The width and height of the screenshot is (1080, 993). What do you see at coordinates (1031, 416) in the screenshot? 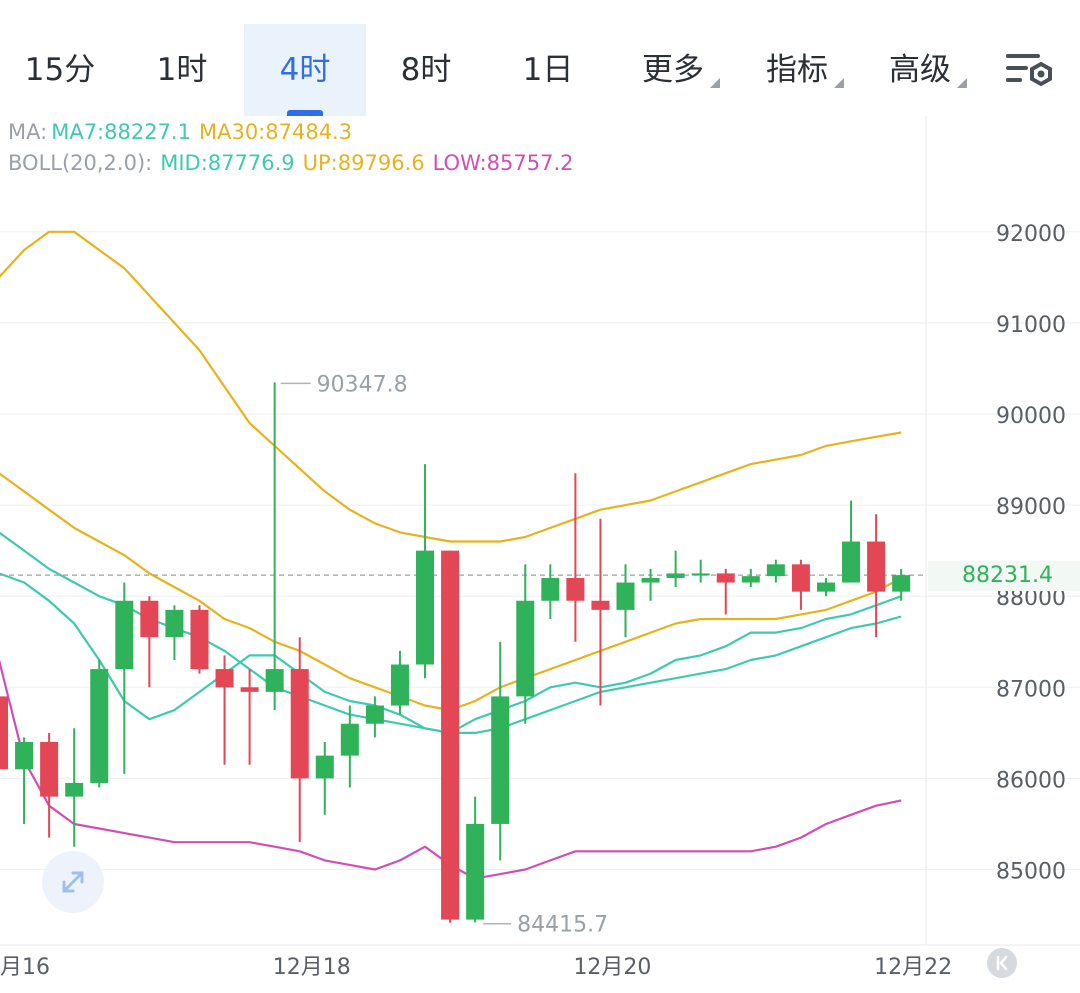
I see `y-tick-label: 90000` at bounding box center [1031, 416].